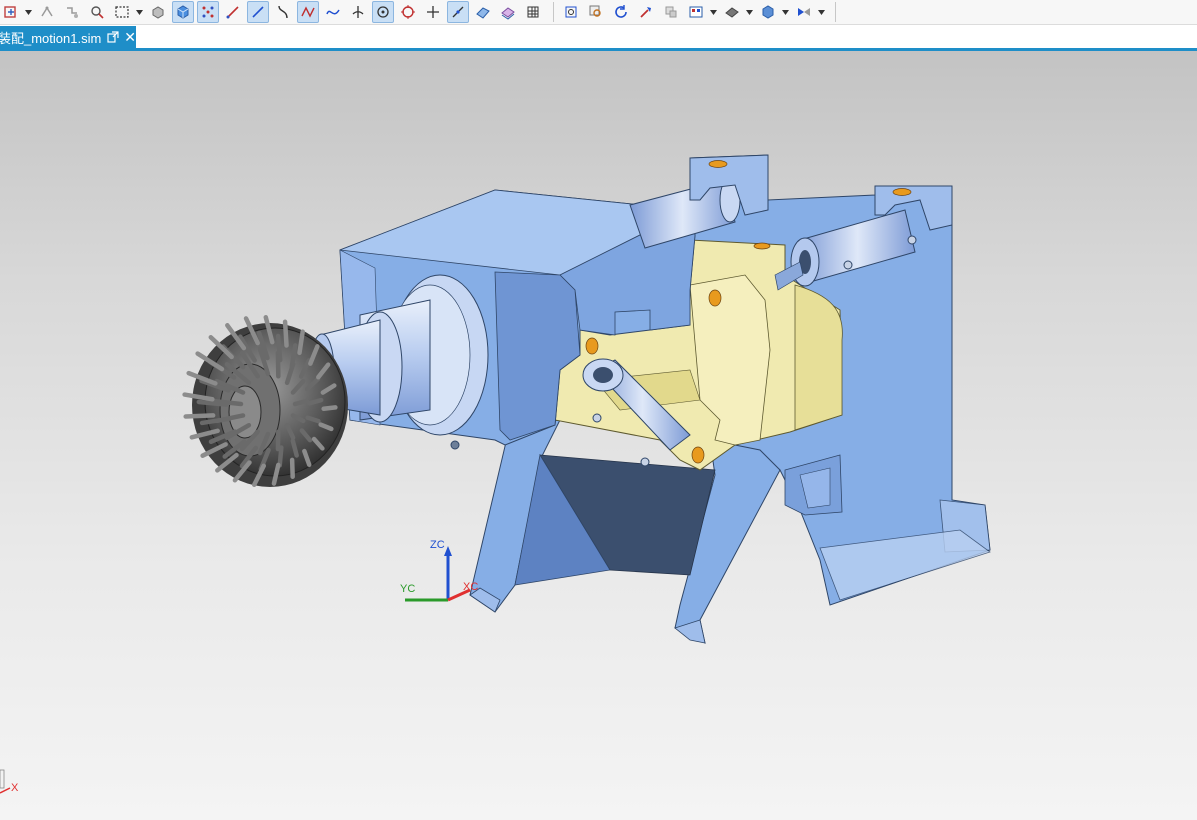 The image size is (1197, 820). Describe the element at coordinates (433, 12) in the screenshot. I see `cross-point-icon` at that location.